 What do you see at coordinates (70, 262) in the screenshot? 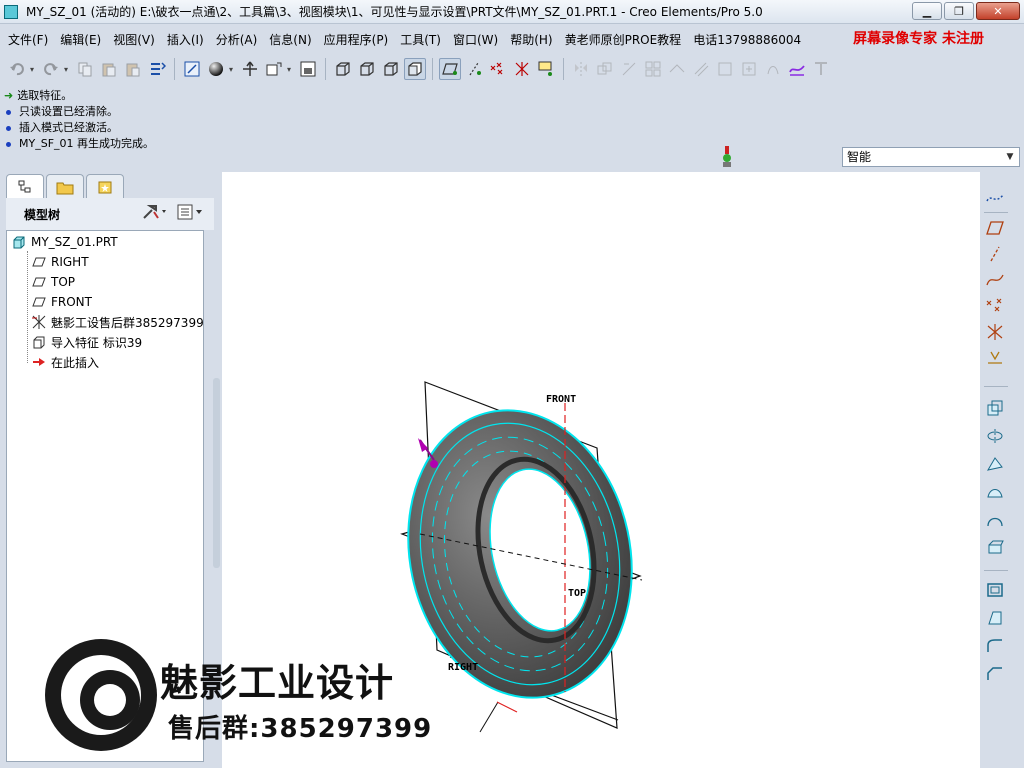
I see `tree-item-label: RIGHT` at bounding box center [70, 262].